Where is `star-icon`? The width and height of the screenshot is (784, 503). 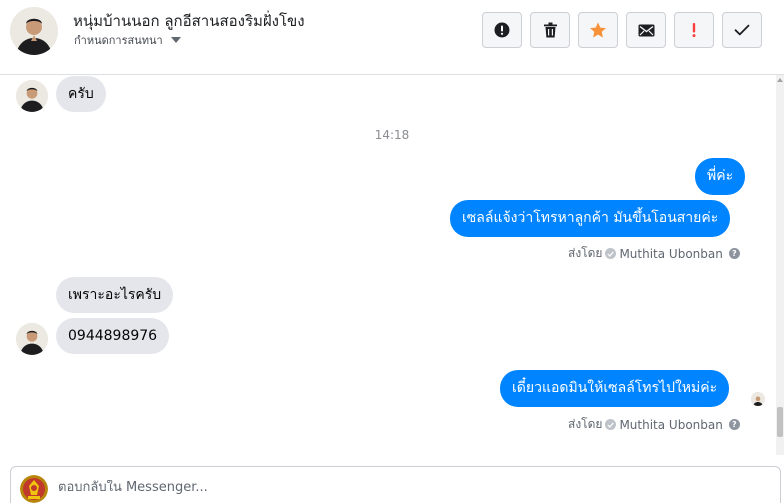 star-icon is located at coordinates (598, 29).